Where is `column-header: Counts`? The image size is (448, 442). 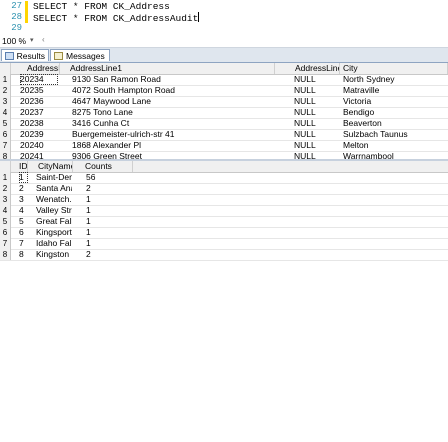 column-header: Counts is located at coordinates (103, 166).